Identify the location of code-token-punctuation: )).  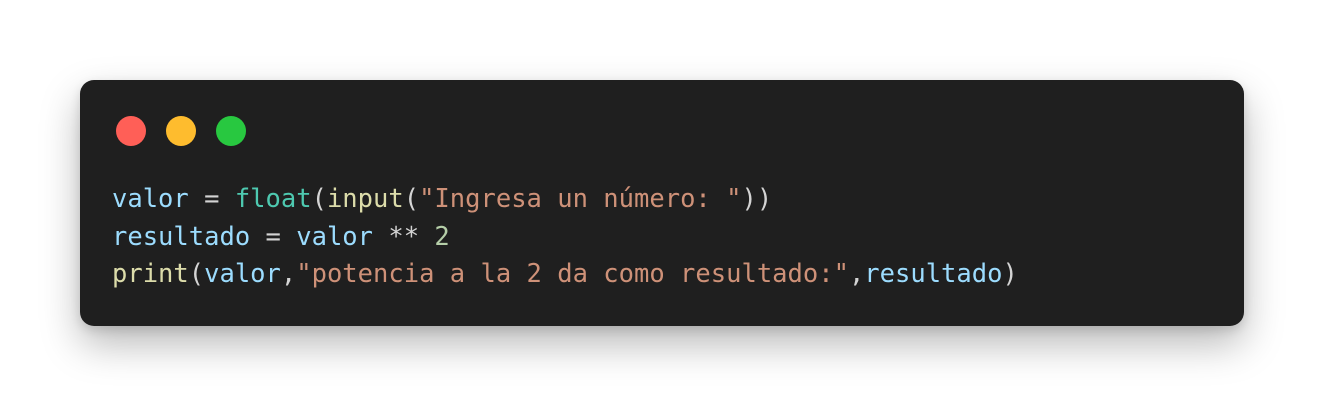
(757, 199).